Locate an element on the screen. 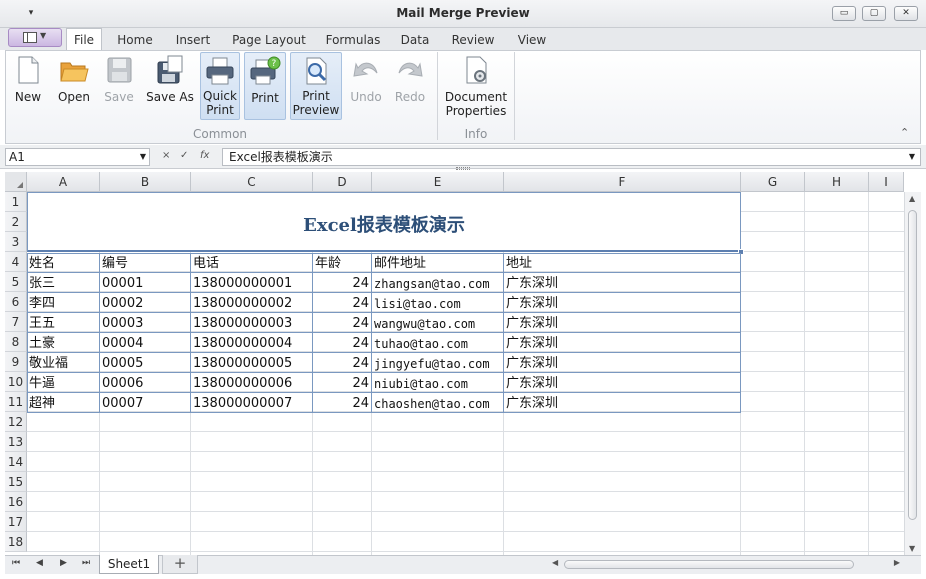 The height and width of the screenshot is (579, 926). column-header-c: C is located at coordinates (252, 182).